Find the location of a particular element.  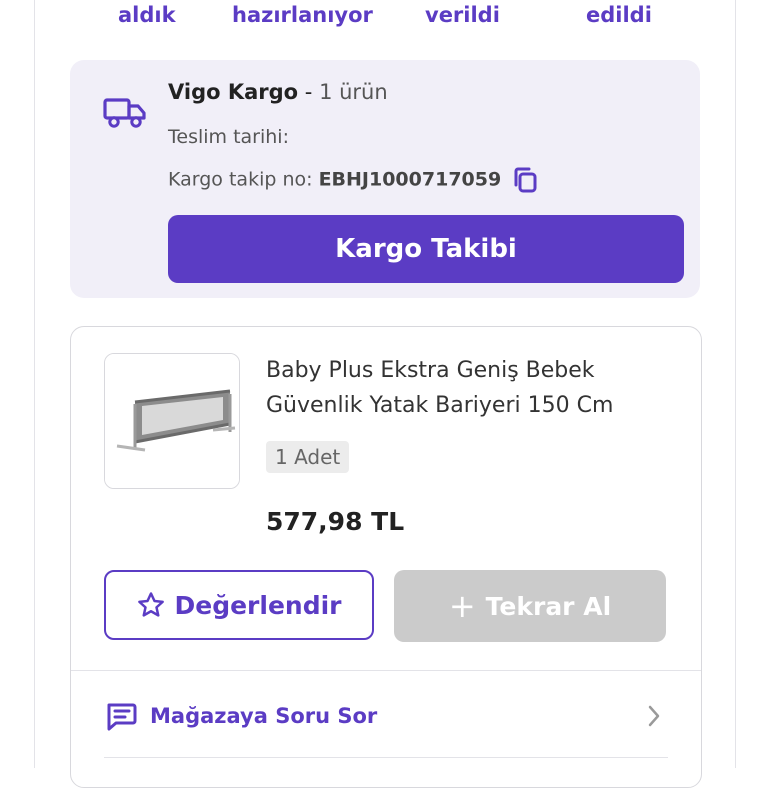

reorder-button: + Tekrar Al is located at coordinates (530, 606).